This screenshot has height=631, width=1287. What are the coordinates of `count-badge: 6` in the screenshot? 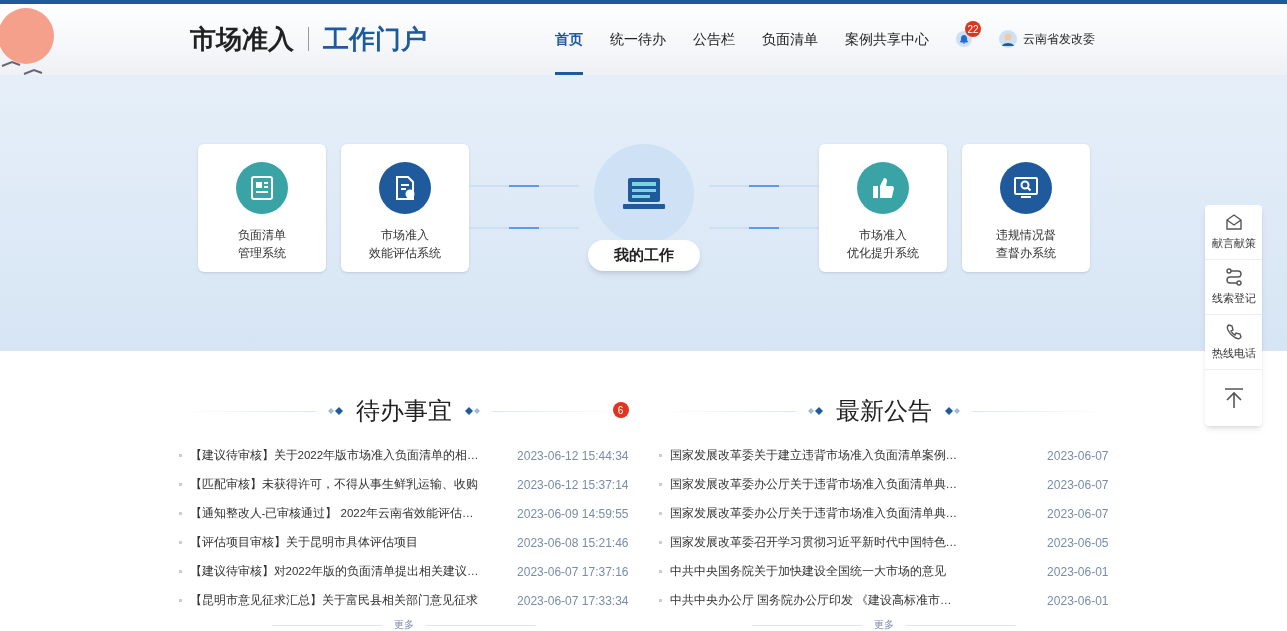 It's located at (620, 410).